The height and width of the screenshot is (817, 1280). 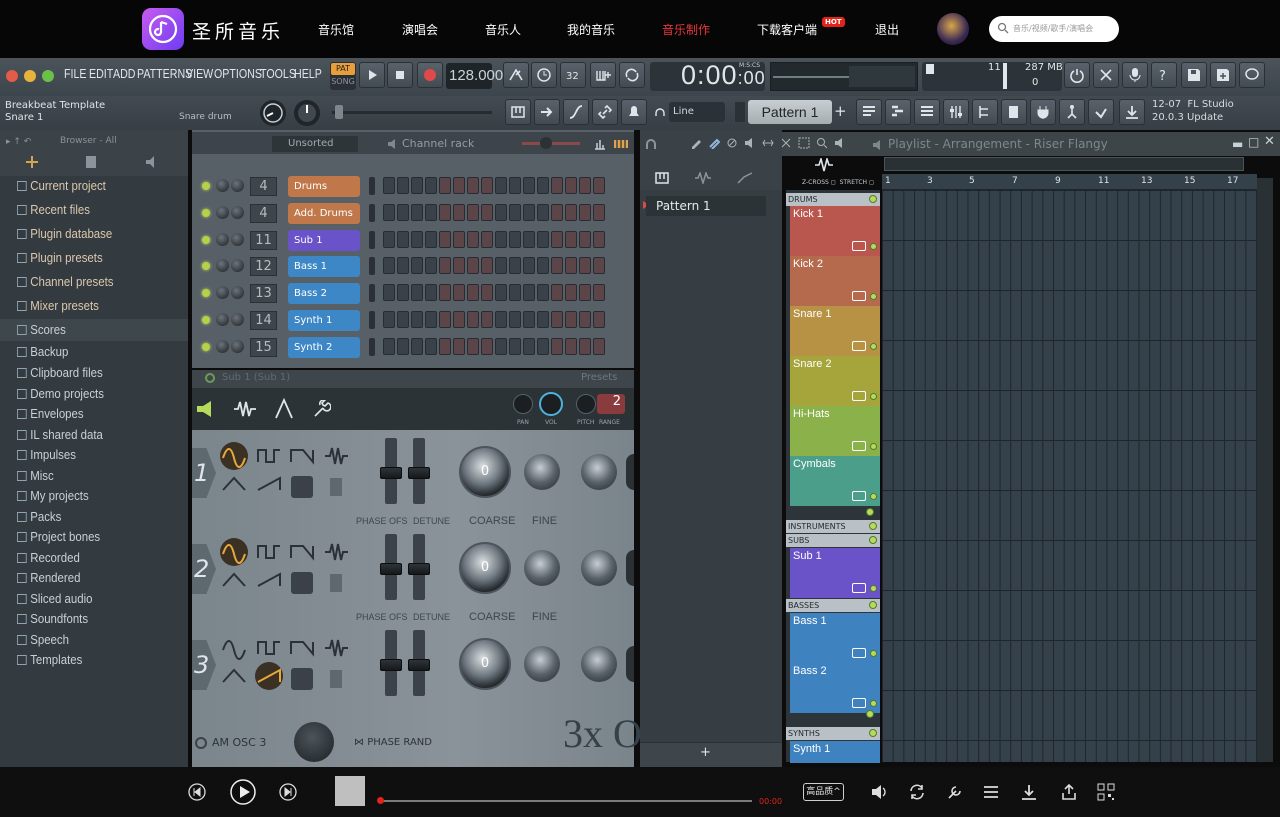 I want to click on random-dice-icon, so click(x=302, y=583).